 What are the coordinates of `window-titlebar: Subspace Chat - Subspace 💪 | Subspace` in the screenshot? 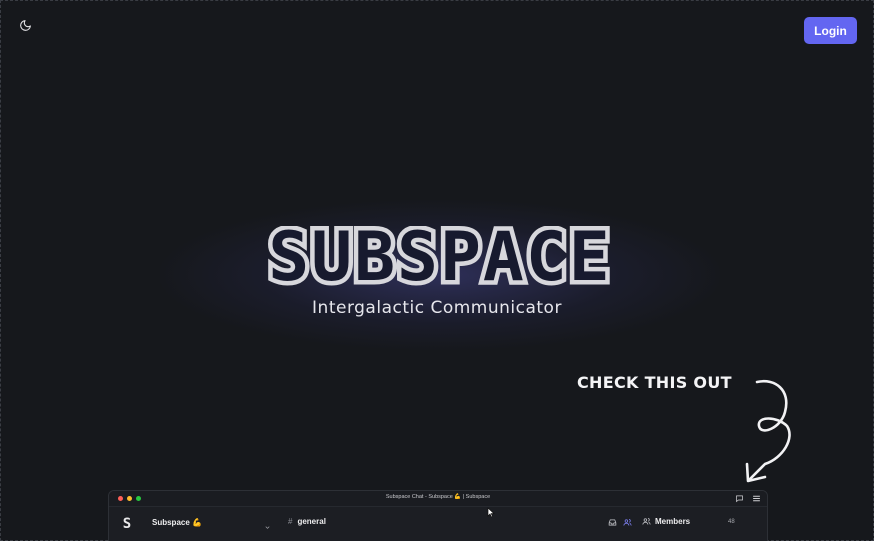 It's located at (438, 499).